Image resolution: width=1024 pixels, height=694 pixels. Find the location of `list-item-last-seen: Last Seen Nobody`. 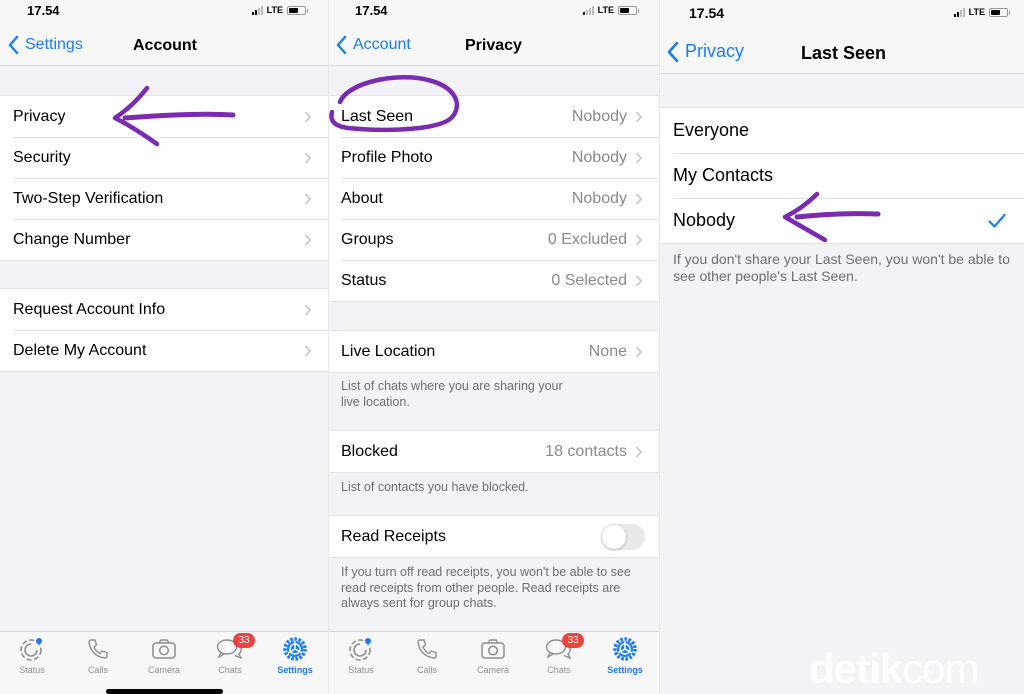

list-item-last-seen: Last Seen Nobody is located at coordinates (493, 116).